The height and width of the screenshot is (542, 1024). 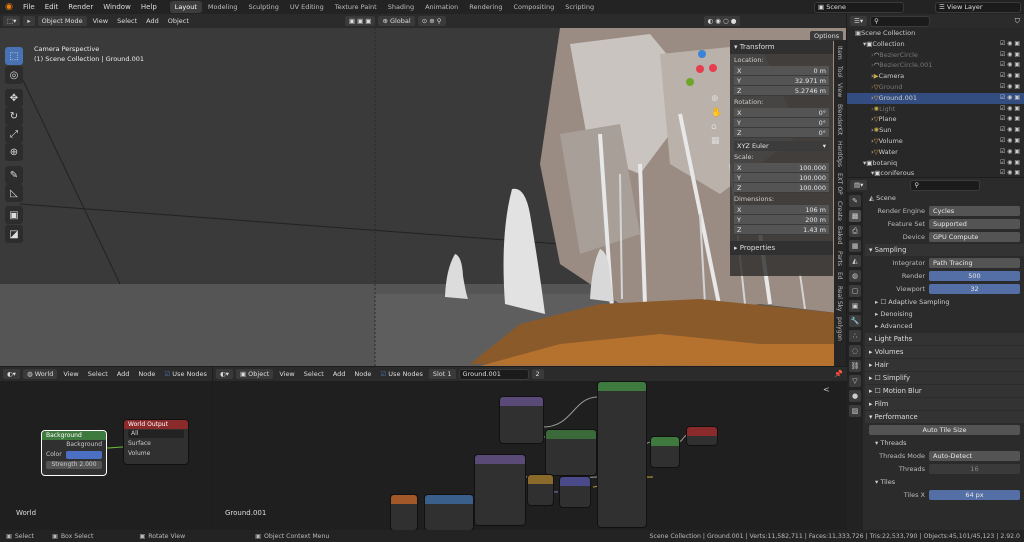 What do you see at coordinates (396, 21) in the screenshot?
I see `orientation-dropdown: ⊕ Global` at bounding box center [396, 21].